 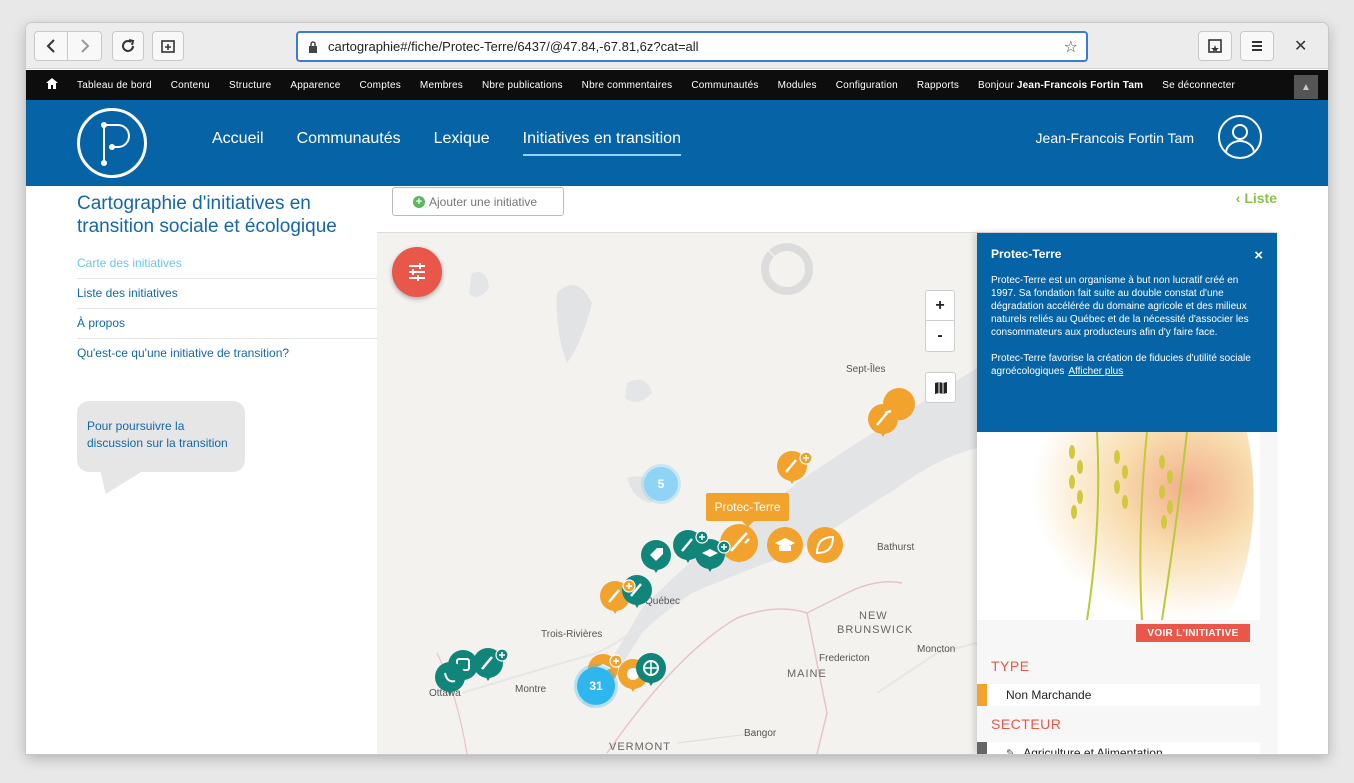 I want to click on bookmark-library-icon, so click(x=1215, y=46).